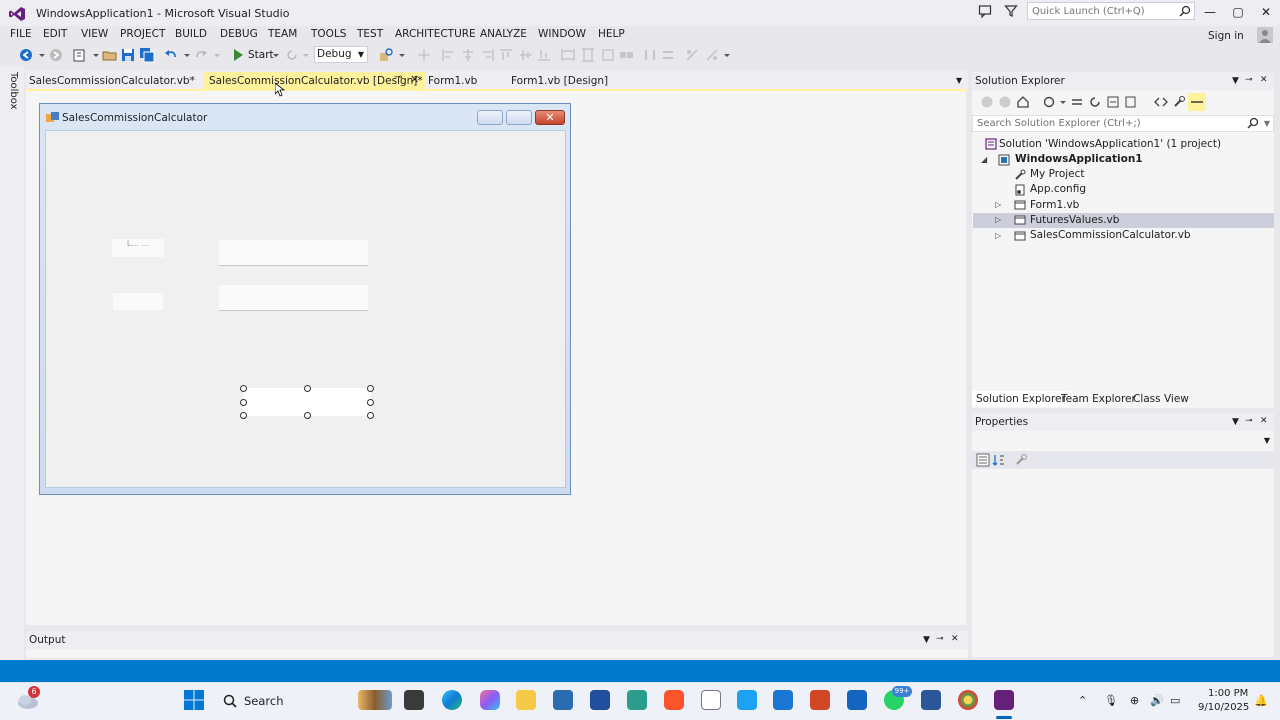 The width and height of the screenshot is (1280, 720). I want to click on menu-window: WINDOW, so click(562, 34).